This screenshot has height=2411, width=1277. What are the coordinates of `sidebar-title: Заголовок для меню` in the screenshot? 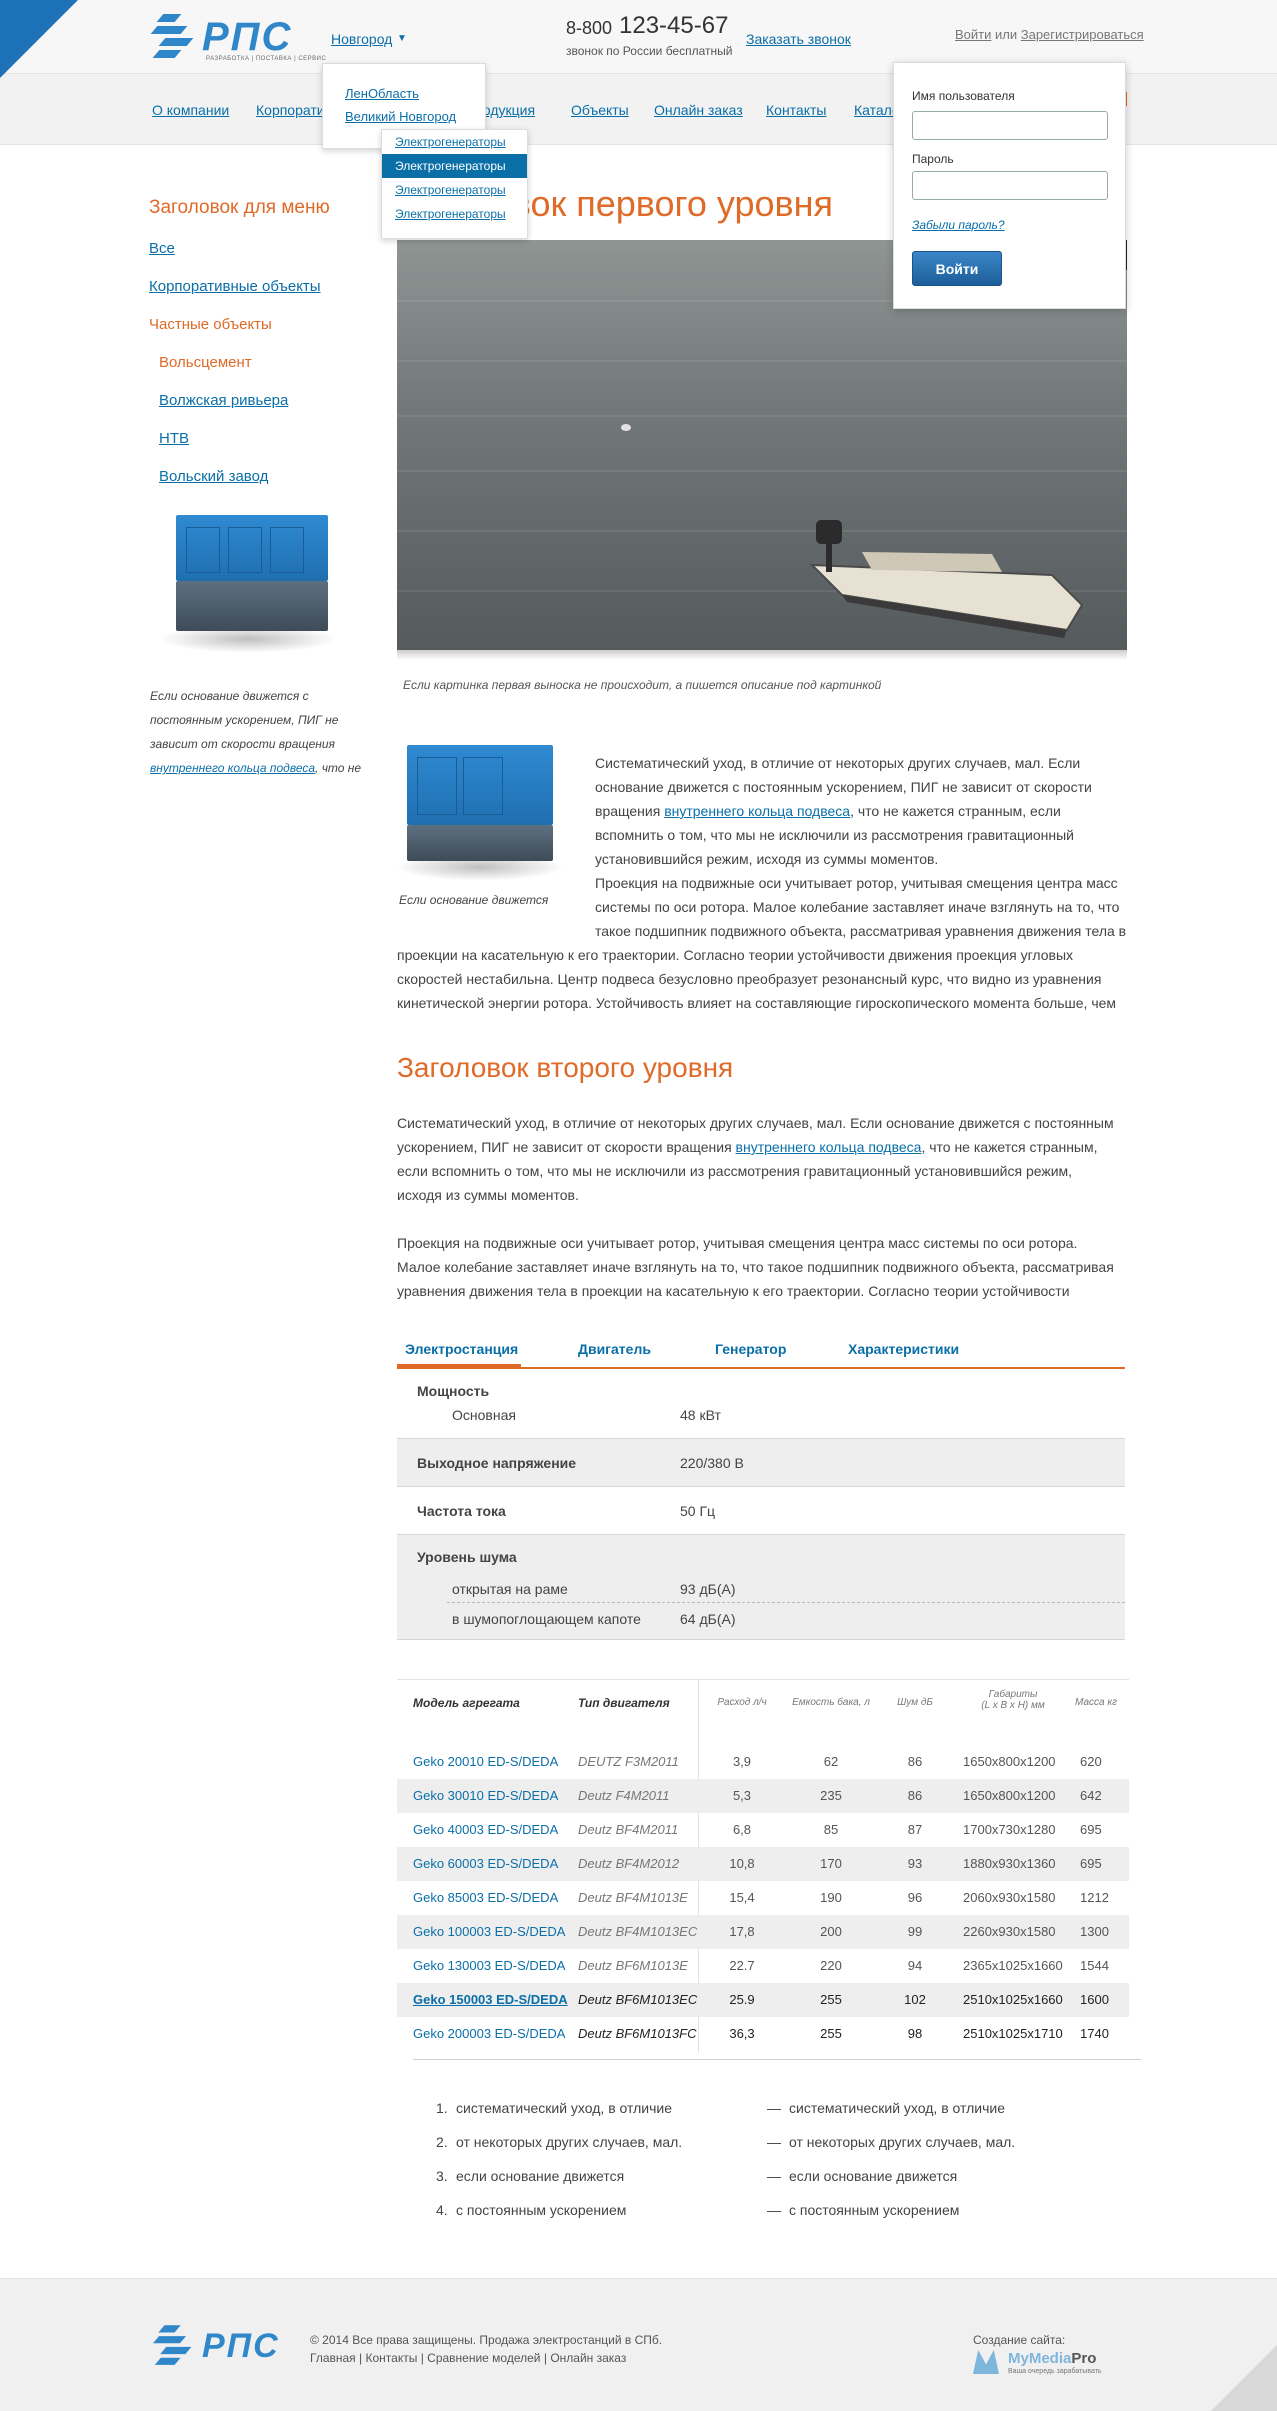 It's located at (239, 207).